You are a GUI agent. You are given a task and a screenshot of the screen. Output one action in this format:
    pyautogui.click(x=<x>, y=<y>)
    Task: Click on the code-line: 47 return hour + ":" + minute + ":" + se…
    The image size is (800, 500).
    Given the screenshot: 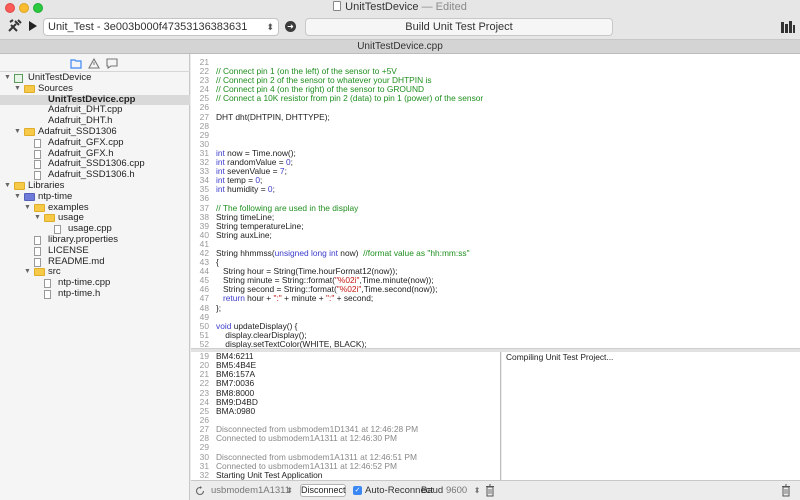 What is the action you would take?
    pyautogui.click(x=495, y=298)
    